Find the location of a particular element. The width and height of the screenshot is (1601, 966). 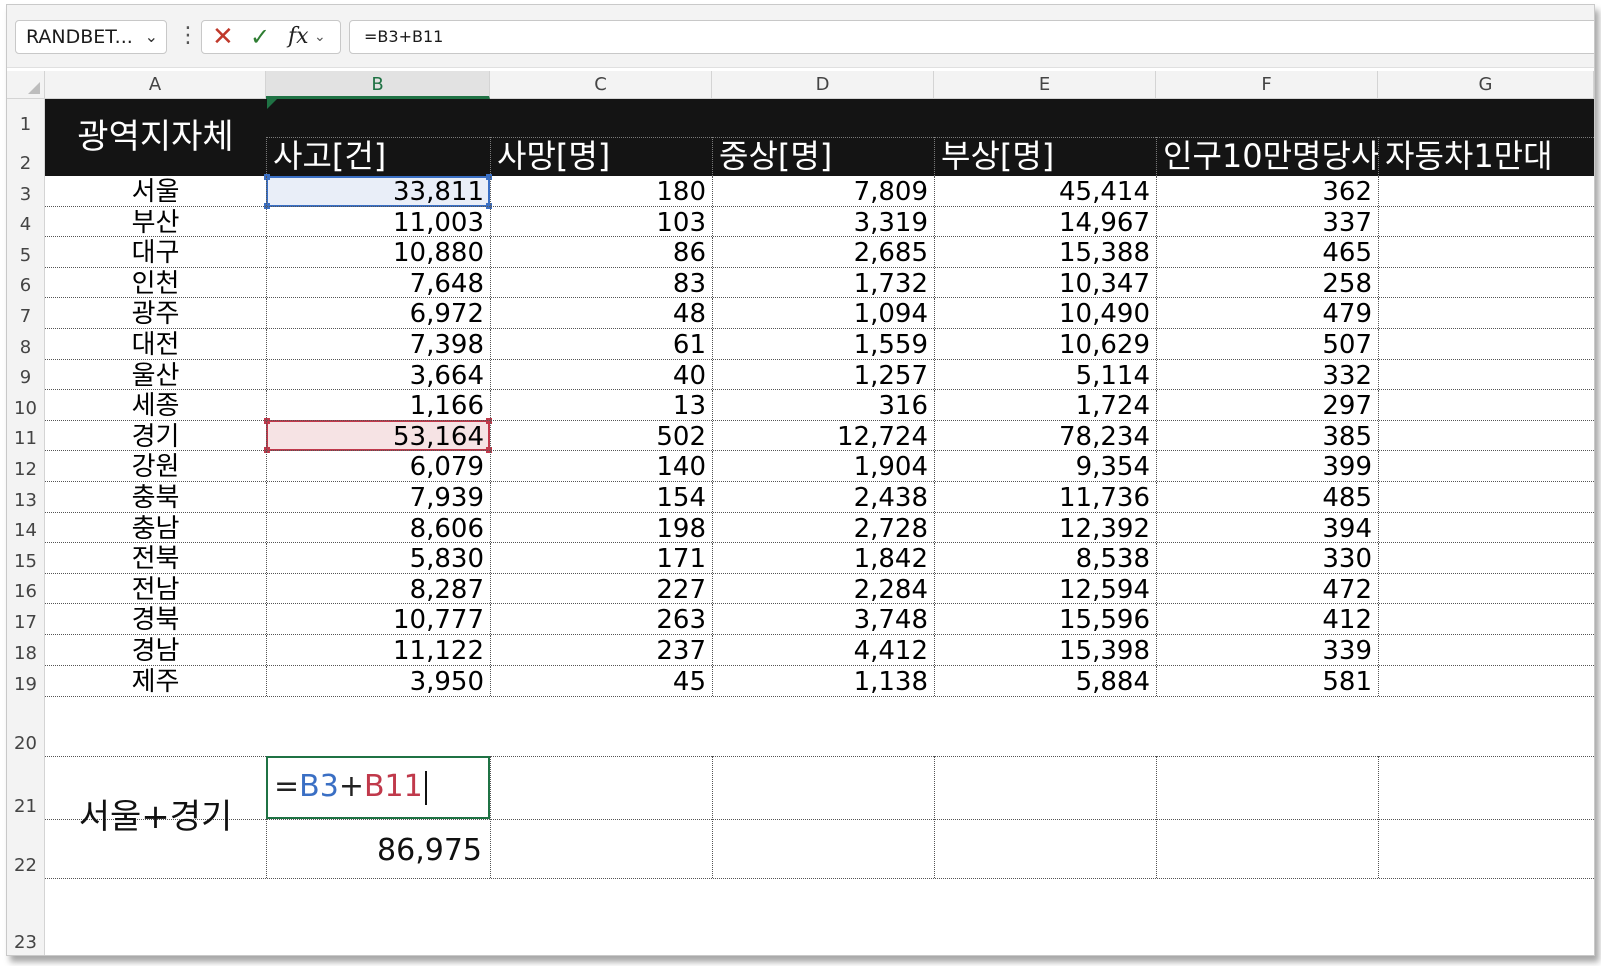

value-cell: 3,748 is located at coordinates (823, 619).